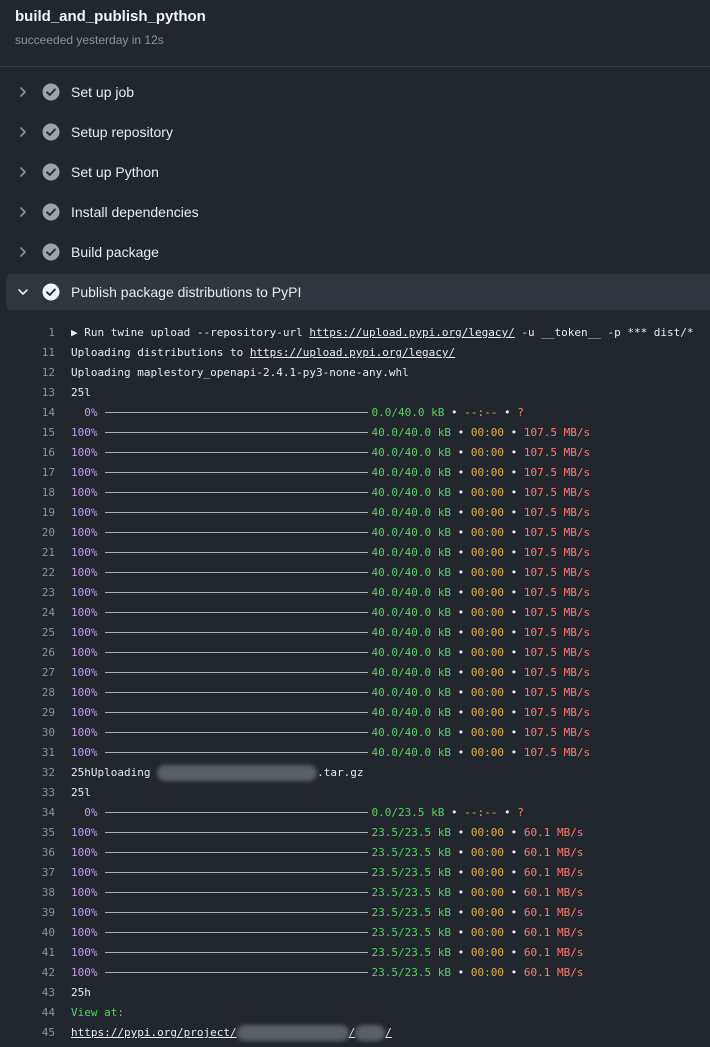  Describe the element at coordinates (27, 693) in the screenshot. I see `line-number: 28` at that location.